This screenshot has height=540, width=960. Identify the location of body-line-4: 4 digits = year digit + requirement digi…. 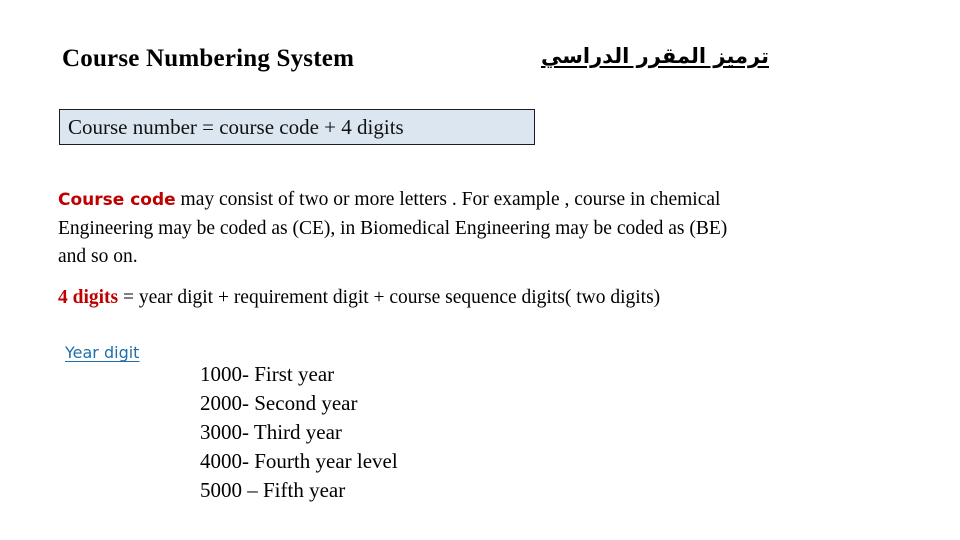
(488, 298).